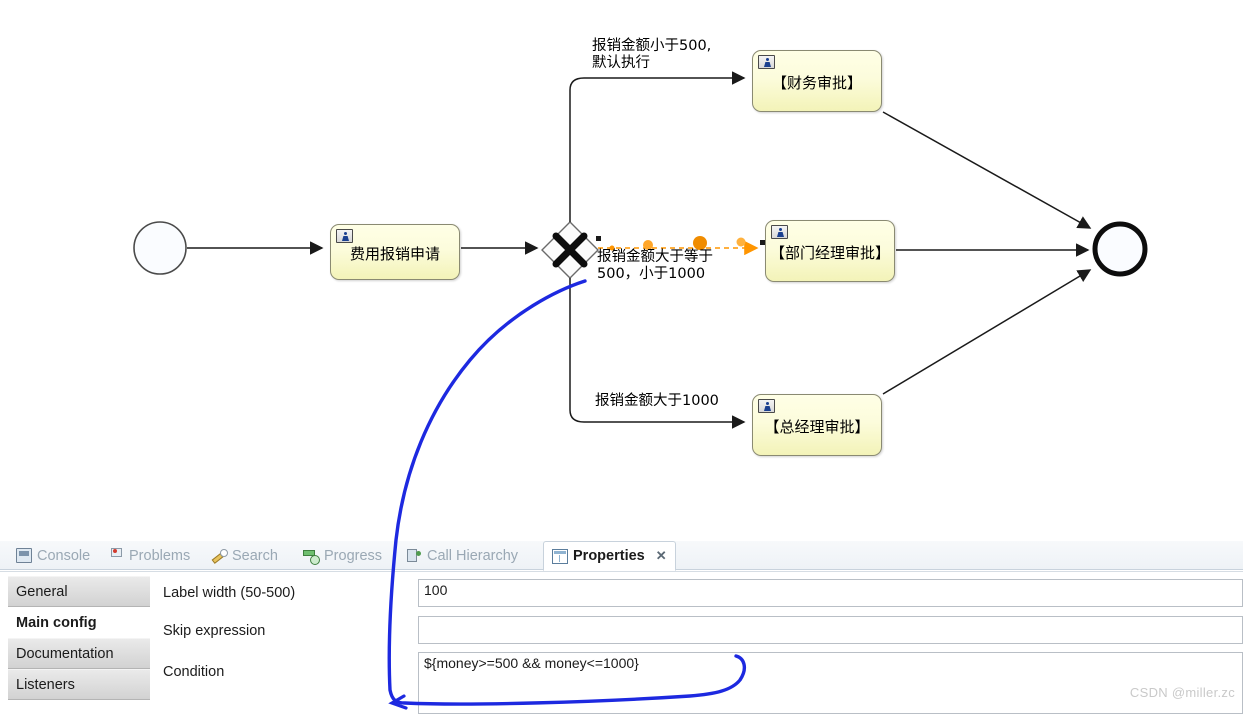 Image resolution: width=1243 pixels, height=714 pixels. I want to click on problems-icon, so click(116, 555).